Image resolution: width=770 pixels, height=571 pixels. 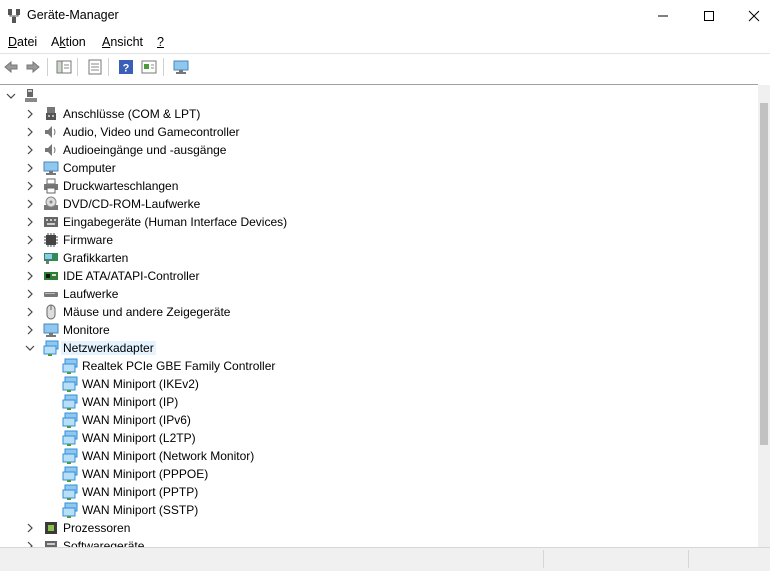 I want to click on tree-item-label: WAN Miniport (IP), so click(x=130, y=402).